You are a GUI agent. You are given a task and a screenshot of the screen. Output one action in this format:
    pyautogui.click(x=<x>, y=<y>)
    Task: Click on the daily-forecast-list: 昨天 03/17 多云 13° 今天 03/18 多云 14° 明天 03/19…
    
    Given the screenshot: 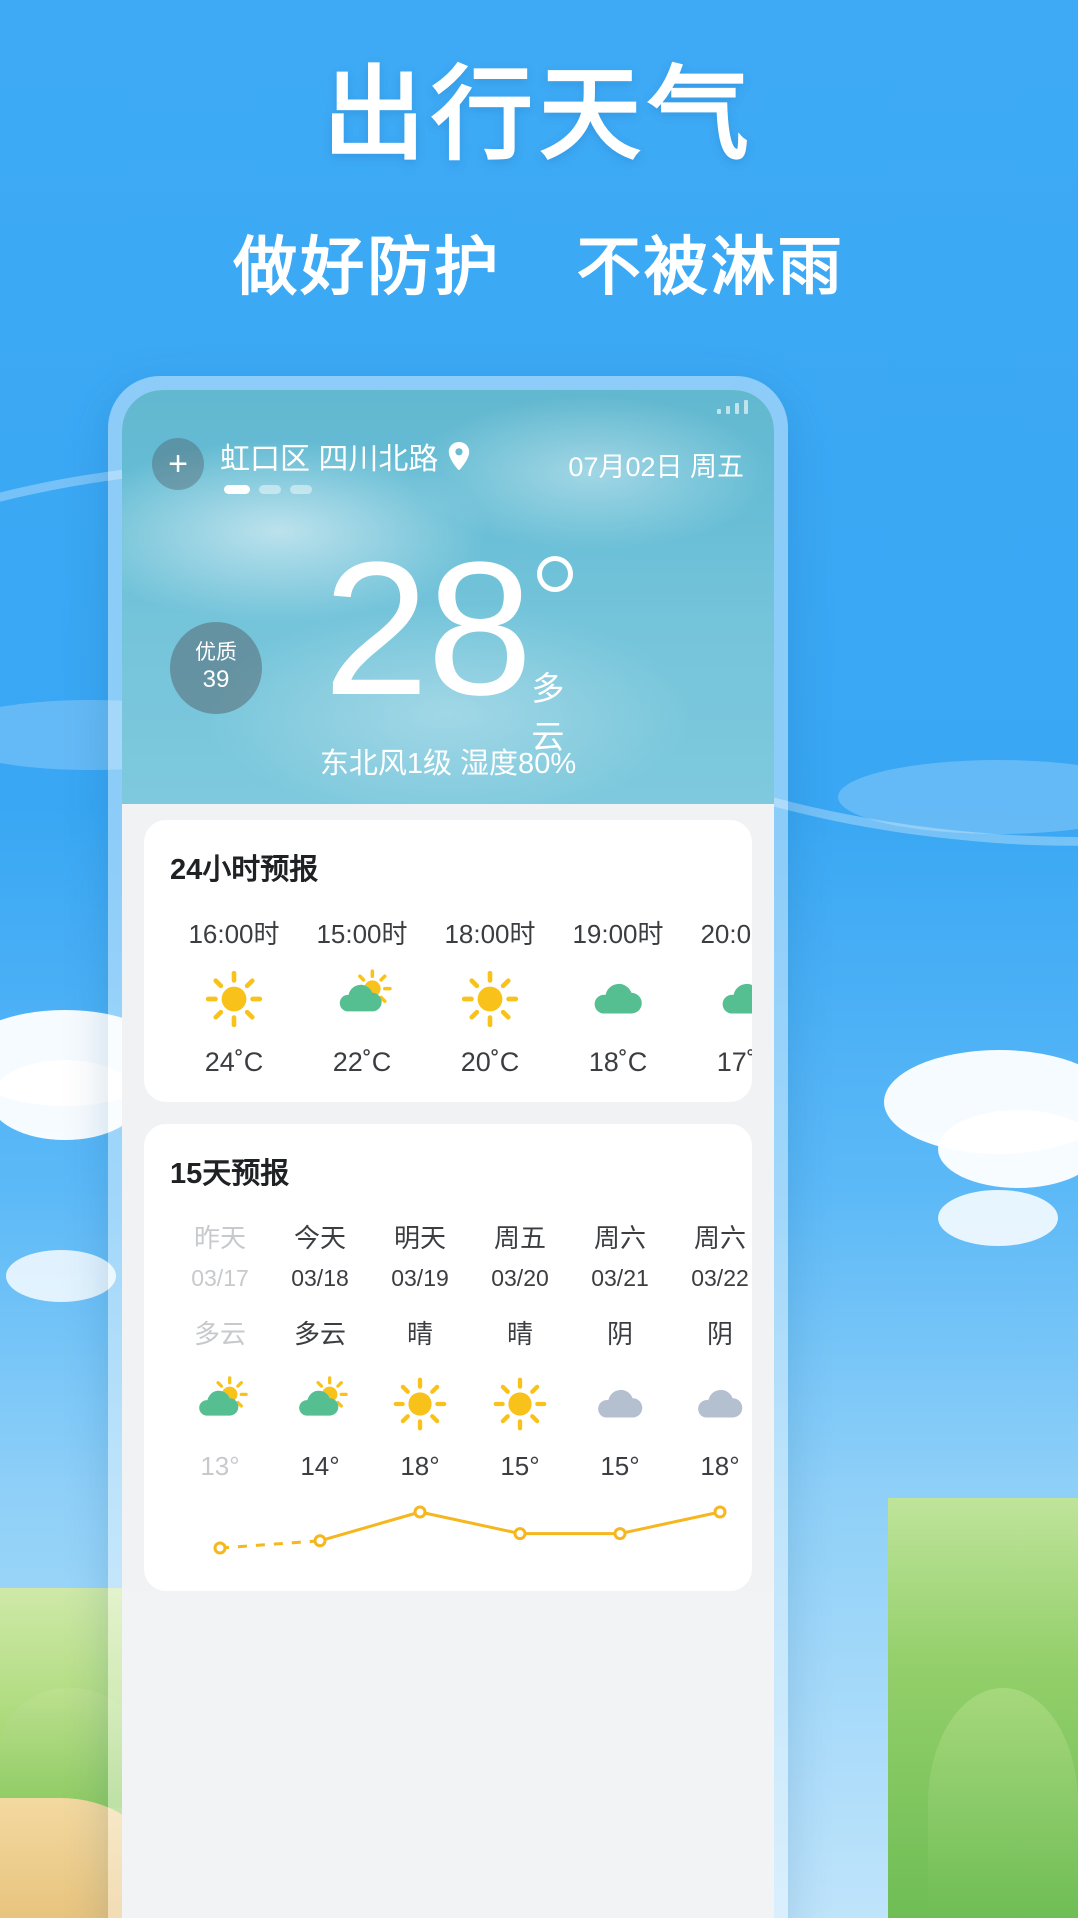 What is the action you would take?
    pyautogui.click(x=448, y=1350)
    